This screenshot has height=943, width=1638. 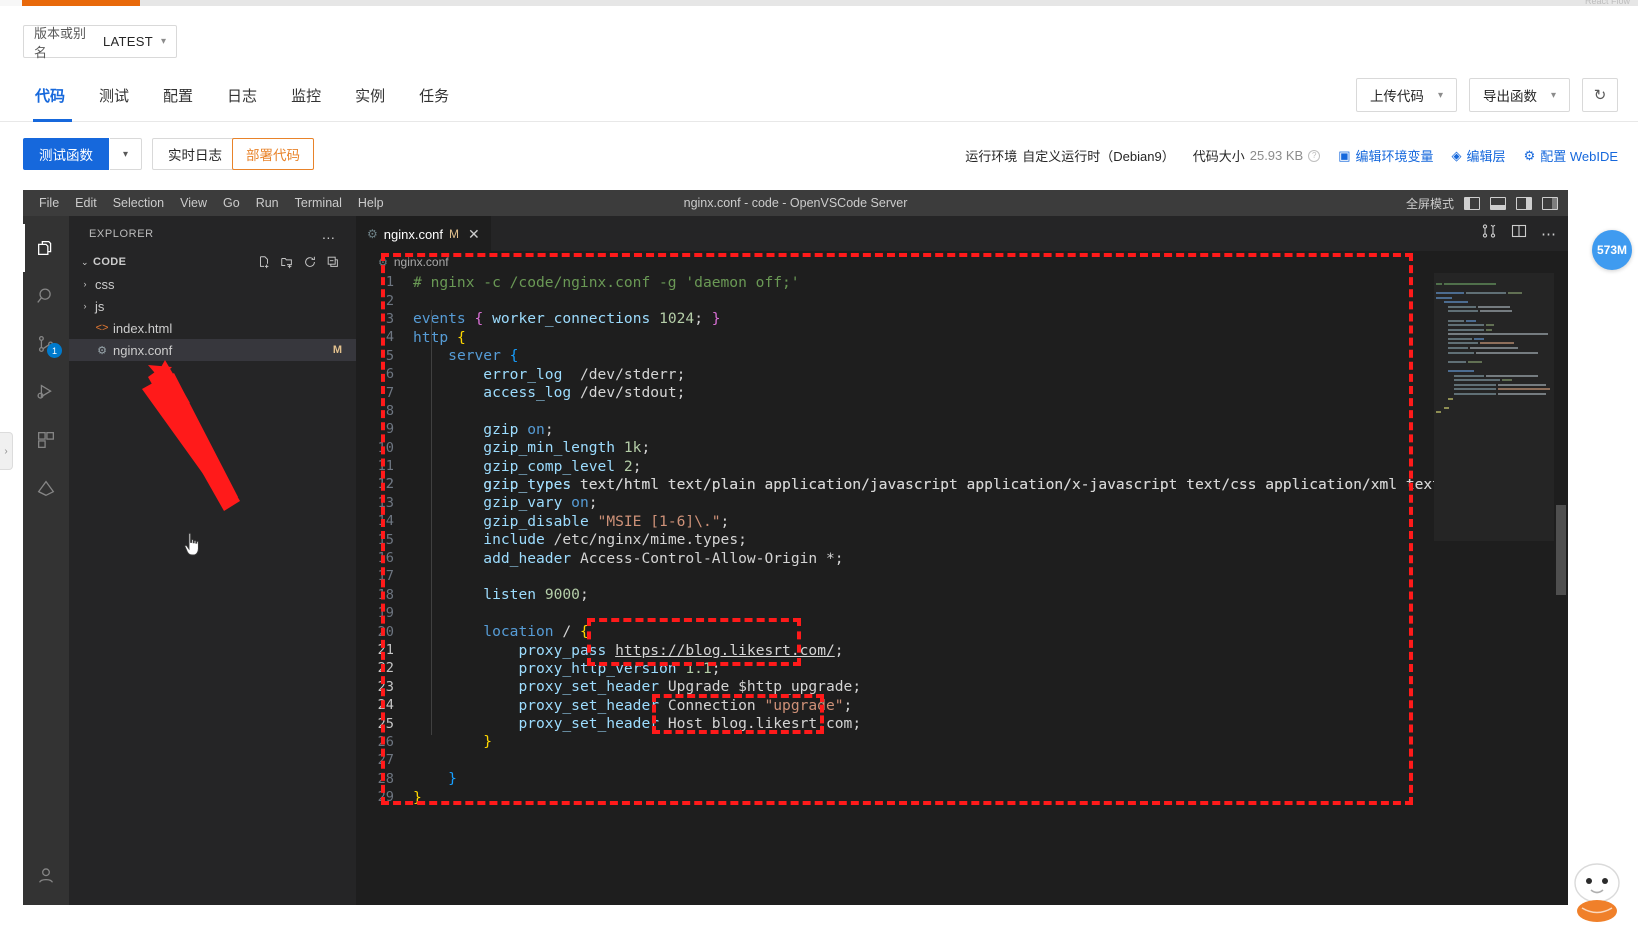 I want to click on menu-run: Run, so click(x=267, y=203).